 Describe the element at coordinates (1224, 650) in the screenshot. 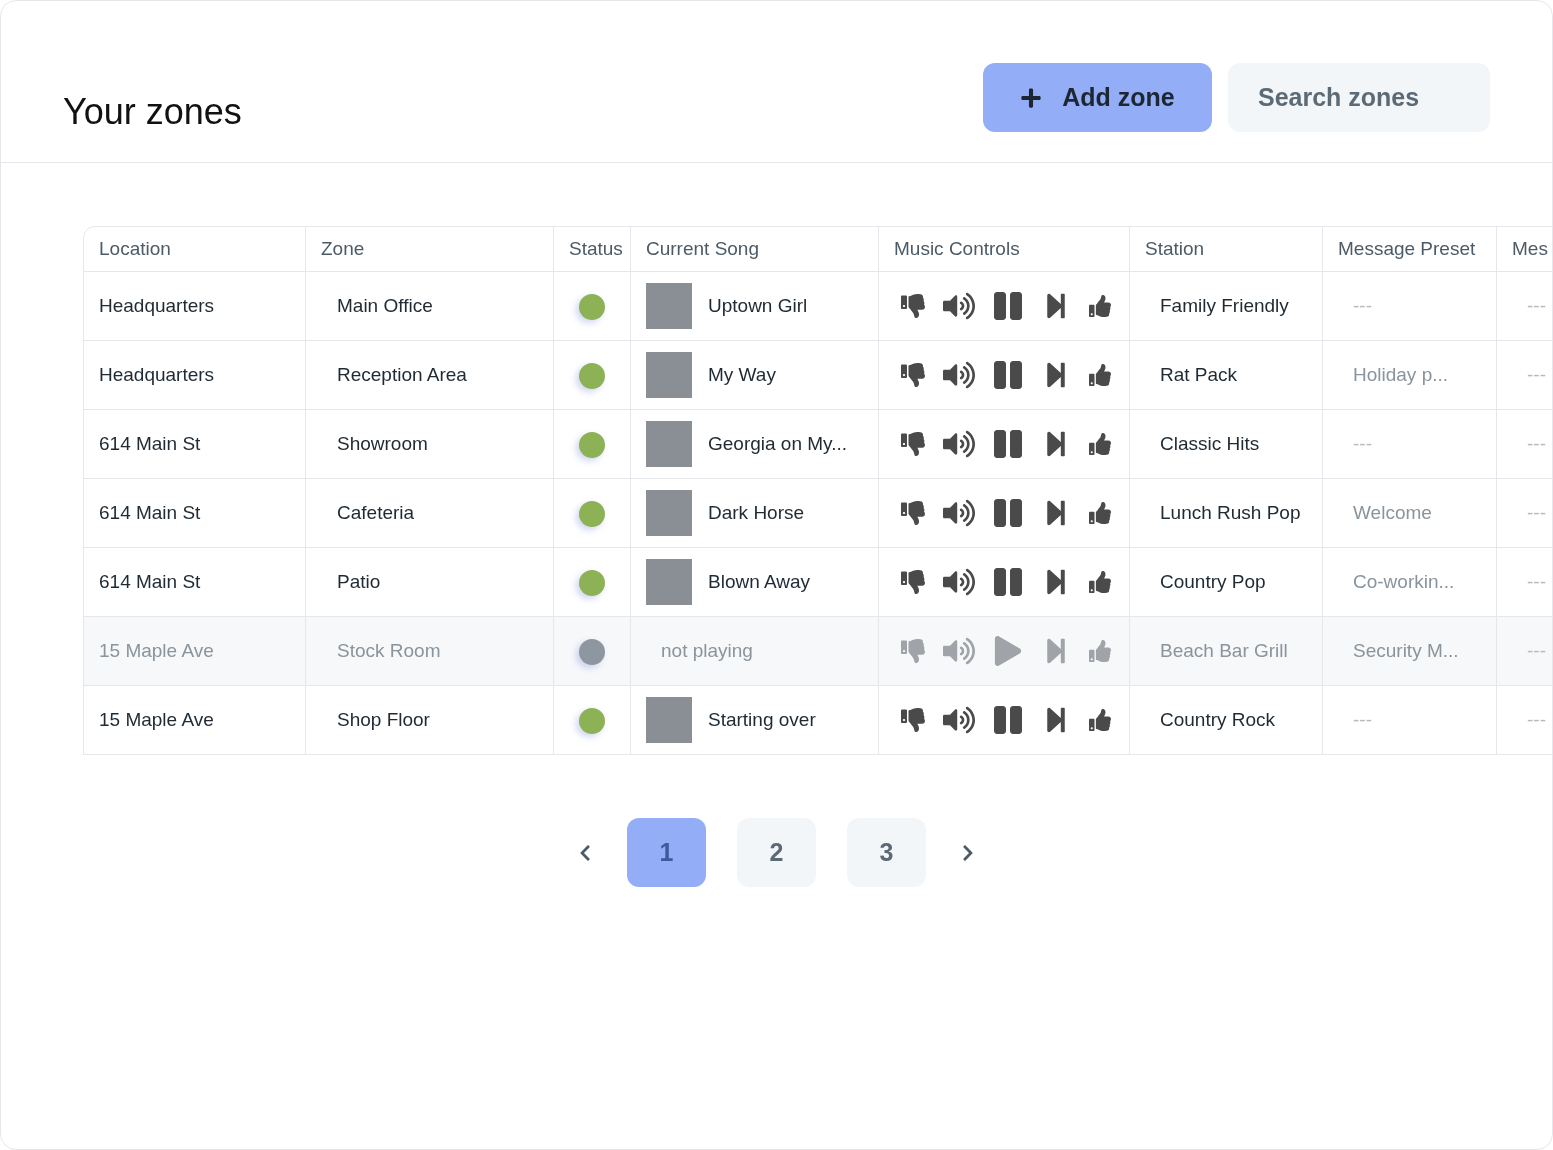

I see `station-text: Beach Bar Grill` at that location.